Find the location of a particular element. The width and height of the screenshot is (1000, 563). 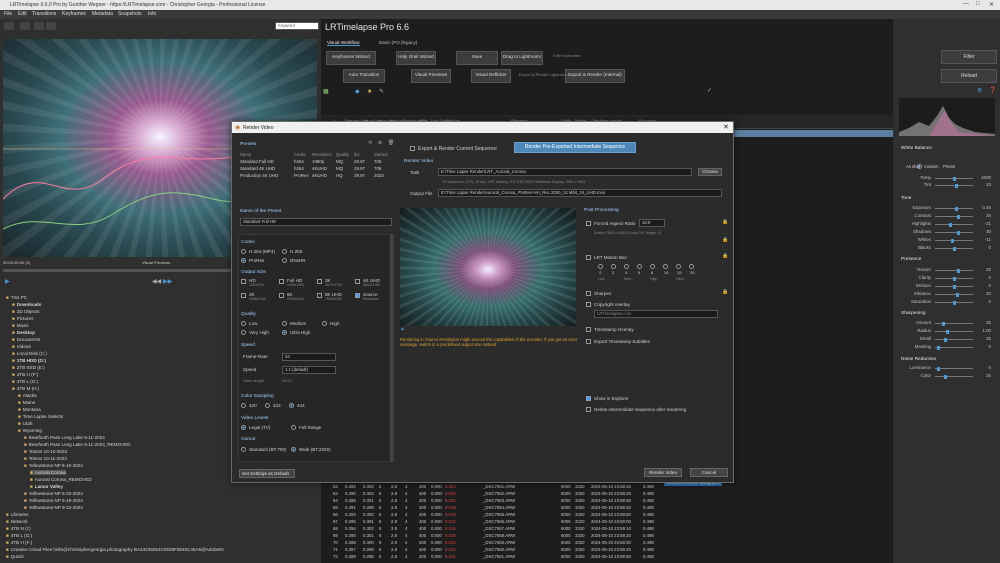

reload-button: Reload is located at coordinates (969, 76).